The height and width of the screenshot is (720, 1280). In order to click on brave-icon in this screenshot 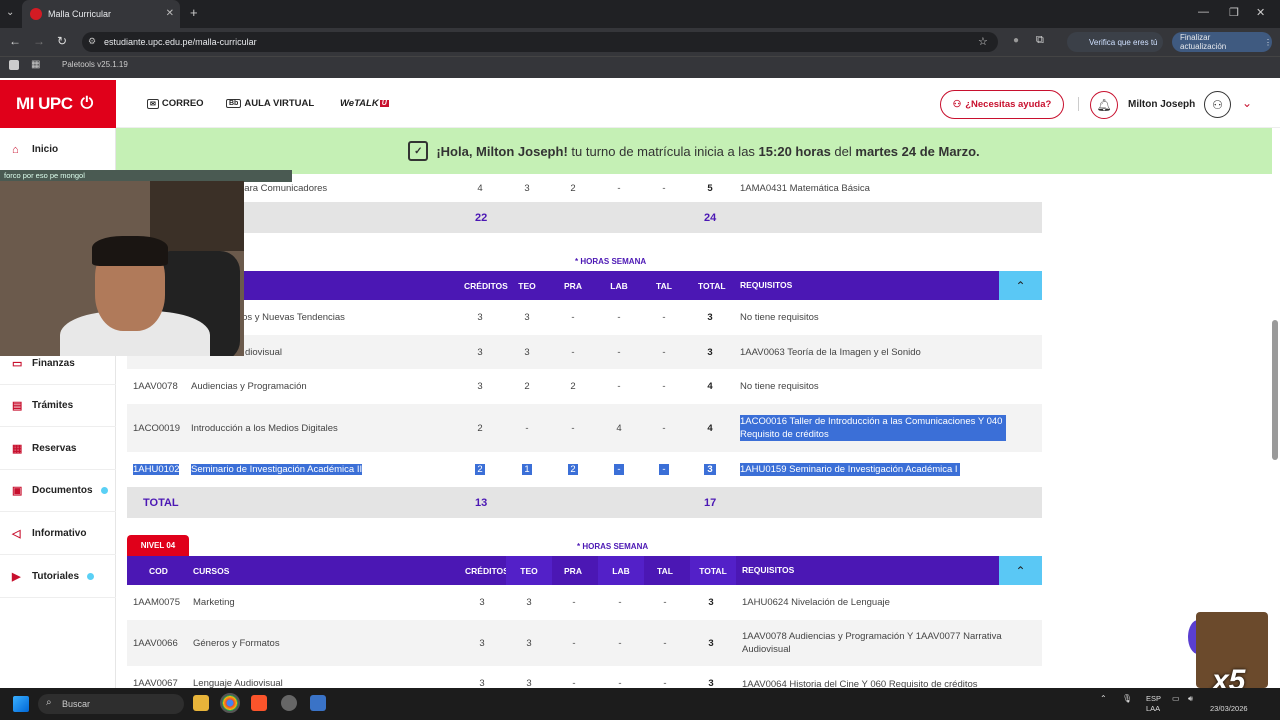, I will do `click(259, 703)`.